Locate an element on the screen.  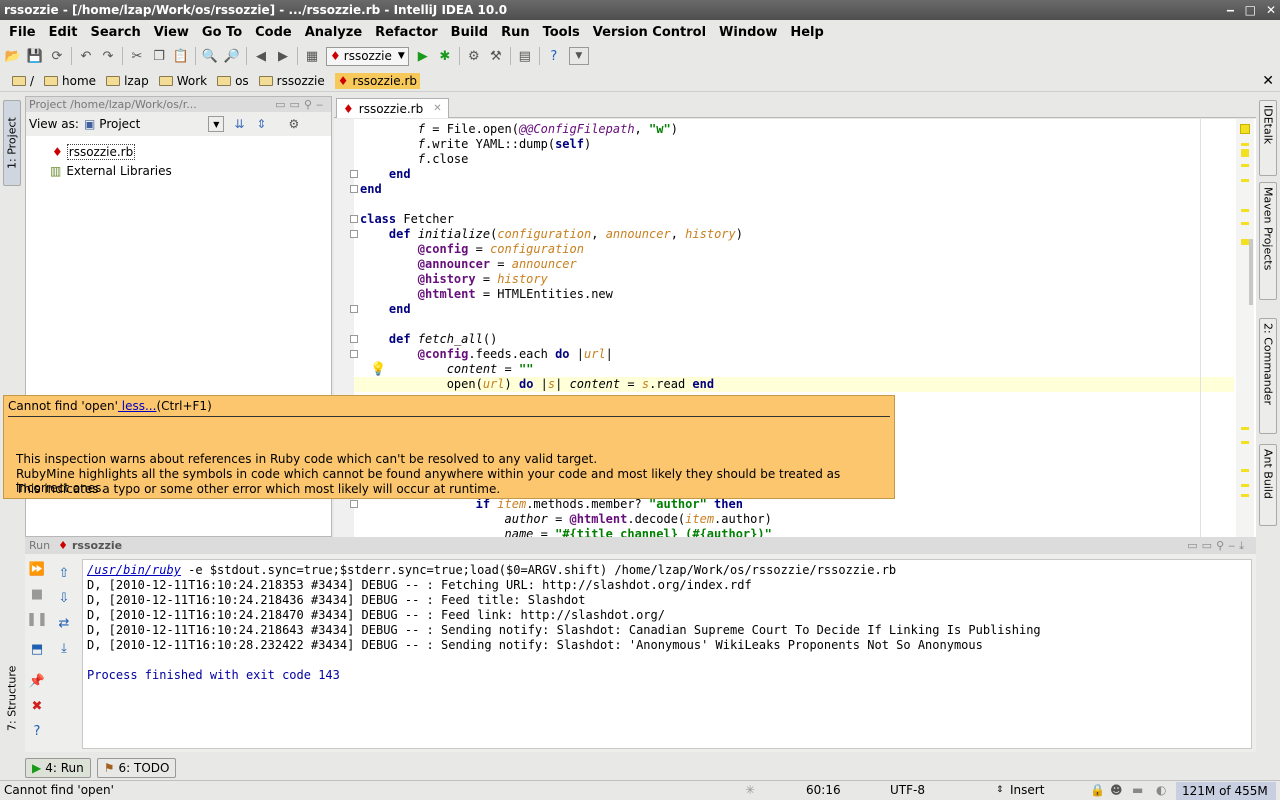
tab-idetalk: IDEtalk is located at coordinates (1268, 138).